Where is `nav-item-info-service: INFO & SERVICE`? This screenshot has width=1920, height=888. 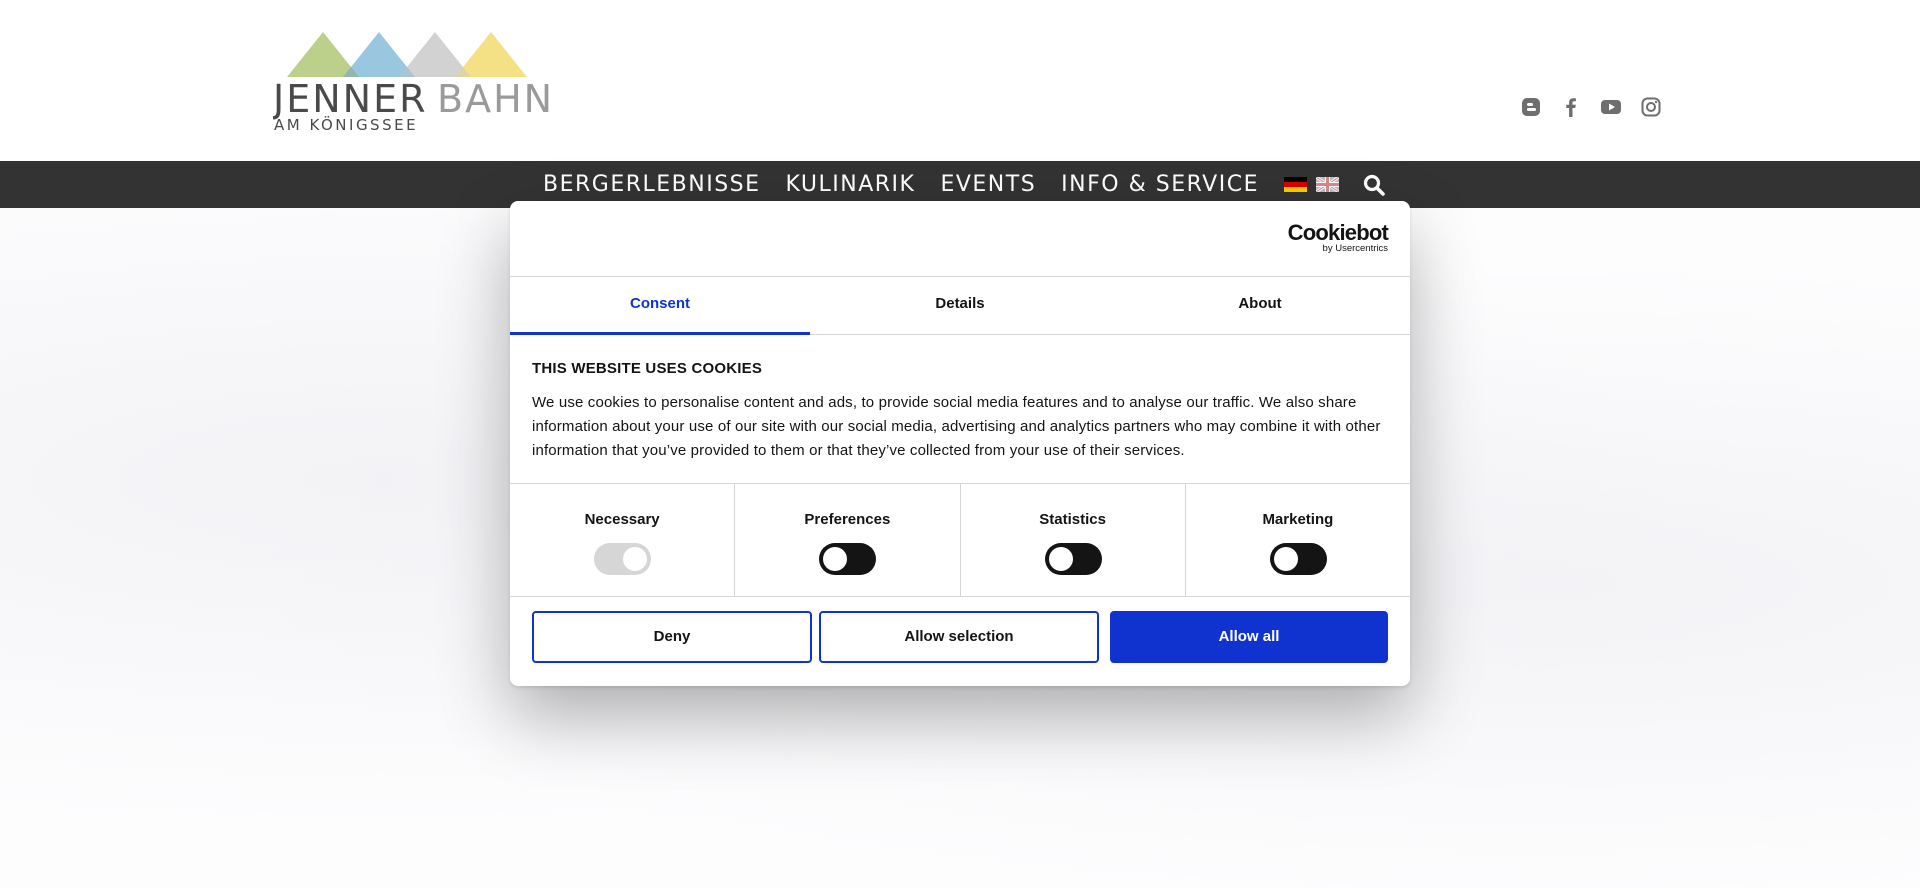
nav-item-info-service: INFO & SERVICE is located at coordinates (1160, 184).